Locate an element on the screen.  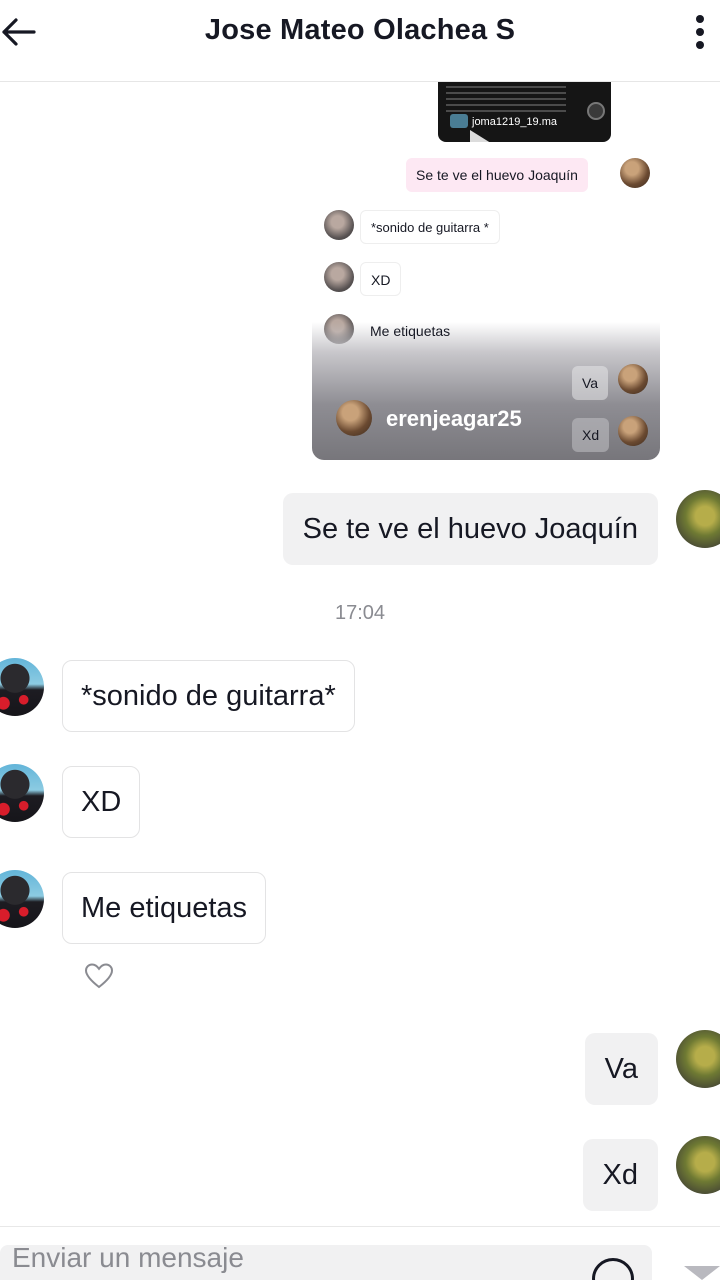
video-badge-icon is located at coordinates (596, 111).